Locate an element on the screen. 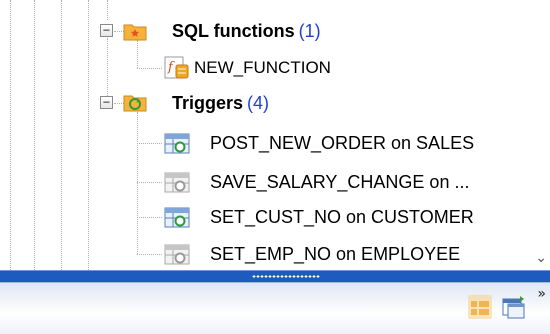 The height and width of the screenshot is (334, 550). window-list-button is located at coordinates (514, 307).